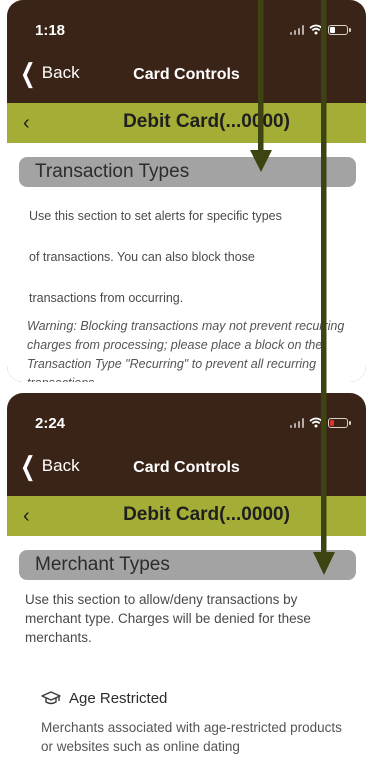 This screenshot has height=779, width=373. Describe the element at coordinates (50, 30) in the screenshot. I see `status-time: 1:18` at that location.